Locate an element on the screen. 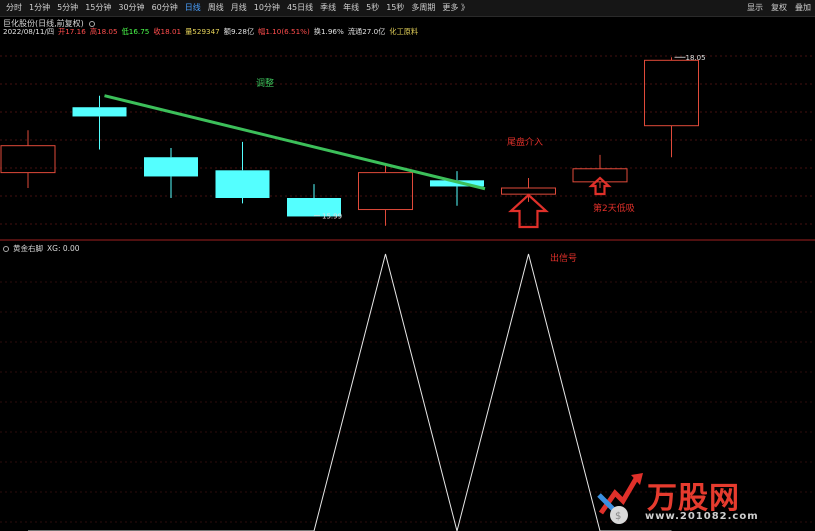  watermark-url: www.201082.com is located at coordinates (702, 516).